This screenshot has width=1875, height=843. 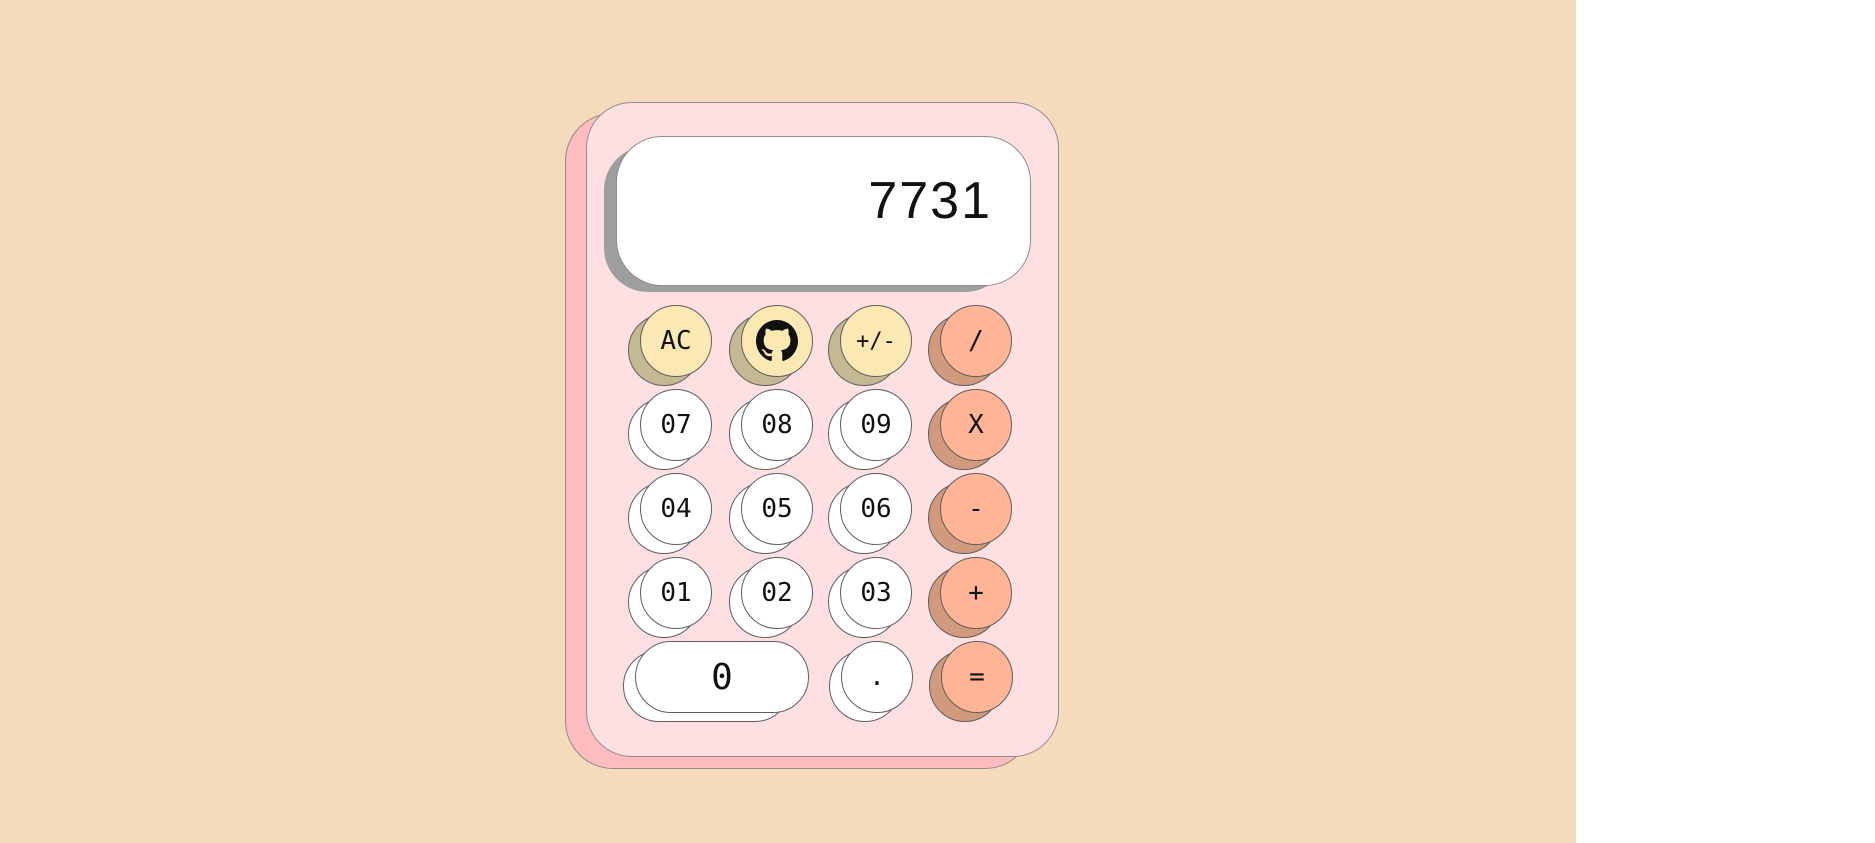 What do you see at coordinates (676, 341) in the screenshot?
I see `ac-label: AC` at bounding box center [676, 341].